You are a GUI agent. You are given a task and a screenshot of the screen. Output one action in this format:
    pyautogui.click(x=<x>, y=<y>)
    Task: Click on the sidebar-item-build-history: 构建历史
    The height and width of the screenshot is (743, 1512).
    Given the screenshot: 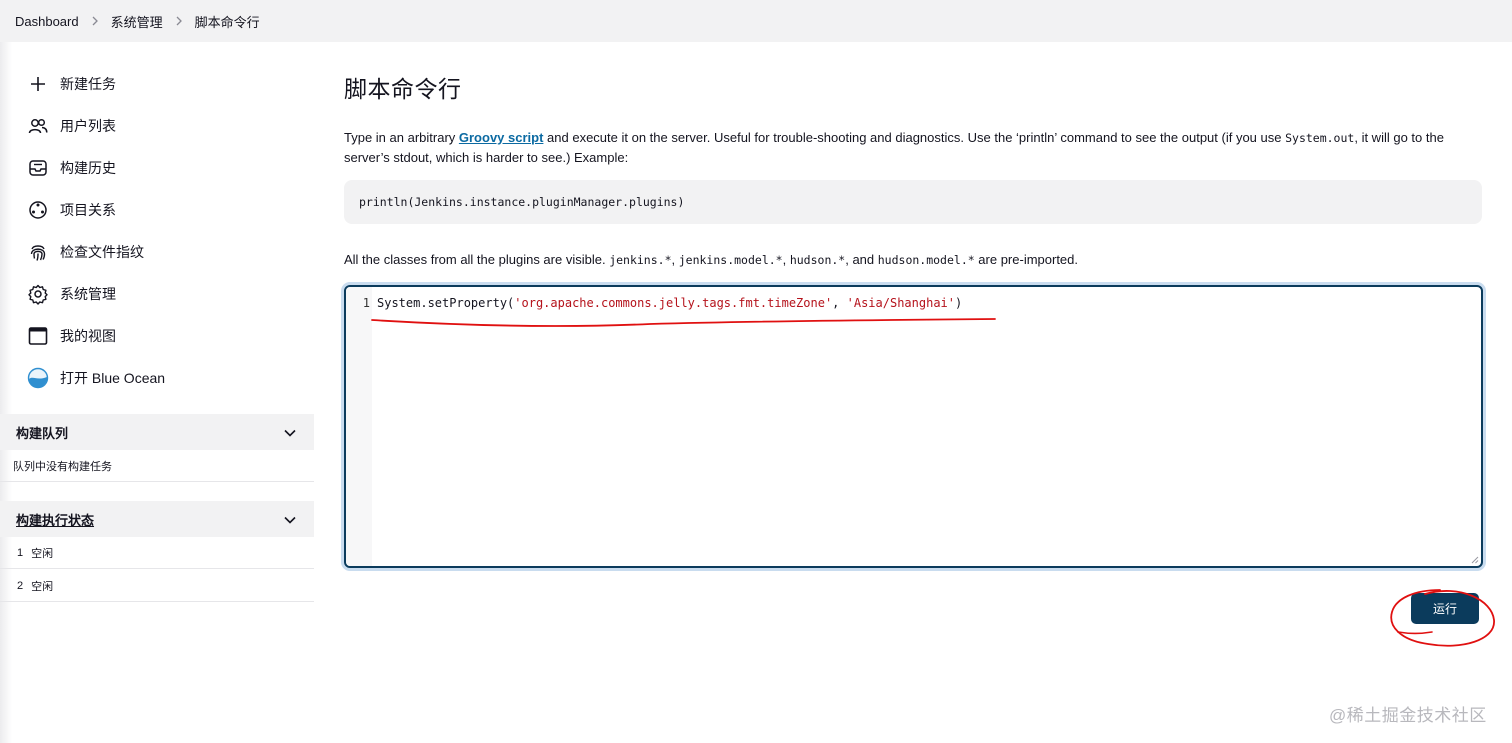 What is the action you would take?
    pyautogui.click(x=71, y=168)
    